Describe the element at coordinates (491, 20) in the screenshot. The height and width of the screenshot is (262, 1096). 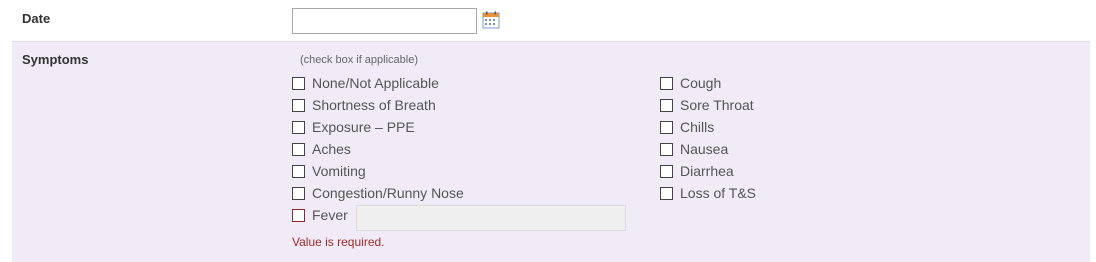
I see `calendar-icon` at that location.